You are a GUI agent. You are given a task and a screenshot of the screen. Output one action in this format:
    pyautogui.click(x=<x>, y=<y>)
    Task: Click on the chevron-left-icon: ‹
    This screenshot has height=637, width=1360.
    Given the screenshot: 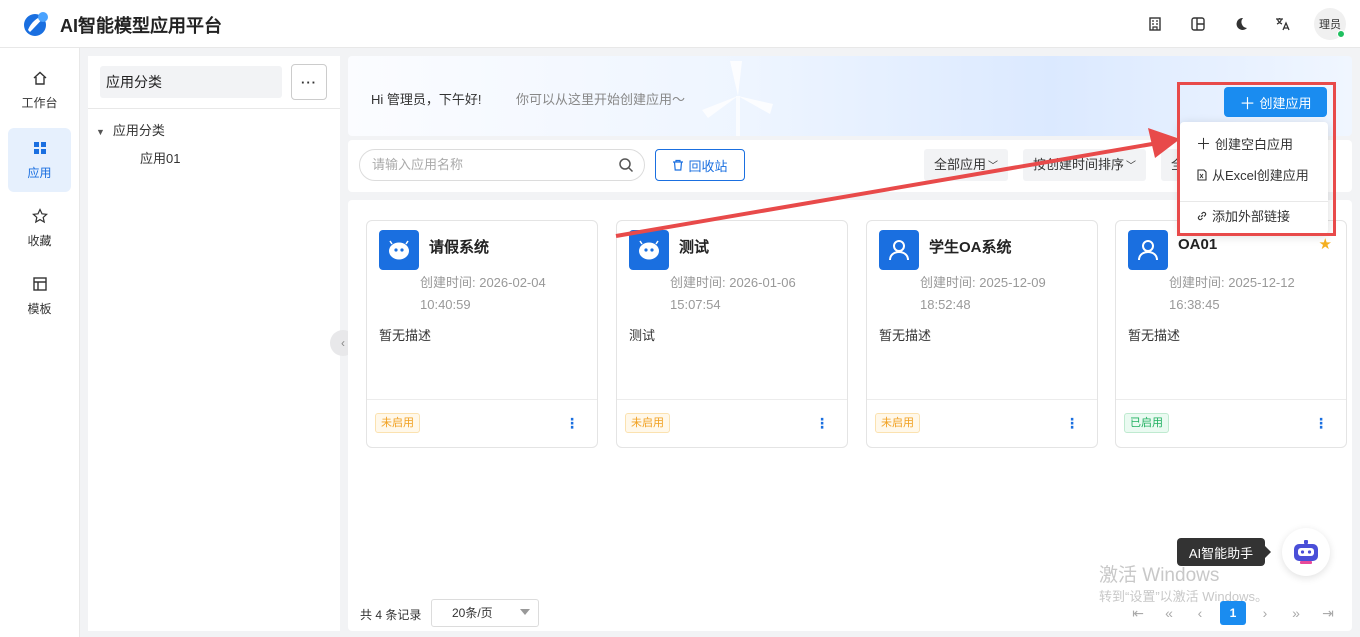 What is the action you would take?
    pyautogui.click(x=343, y=343)
    